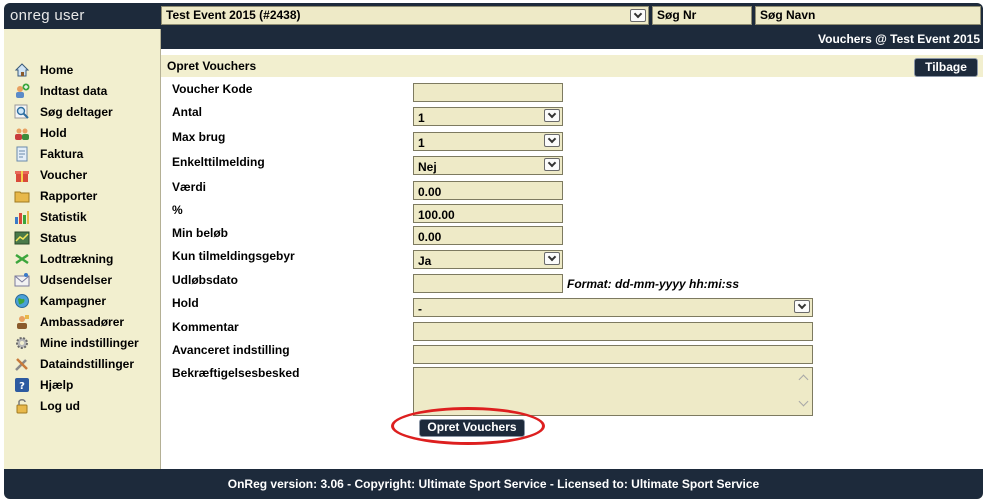  Describe the element at coordinates (53, 132) in the screenshot. I see `sidebar-item-label: Hold` at that location.